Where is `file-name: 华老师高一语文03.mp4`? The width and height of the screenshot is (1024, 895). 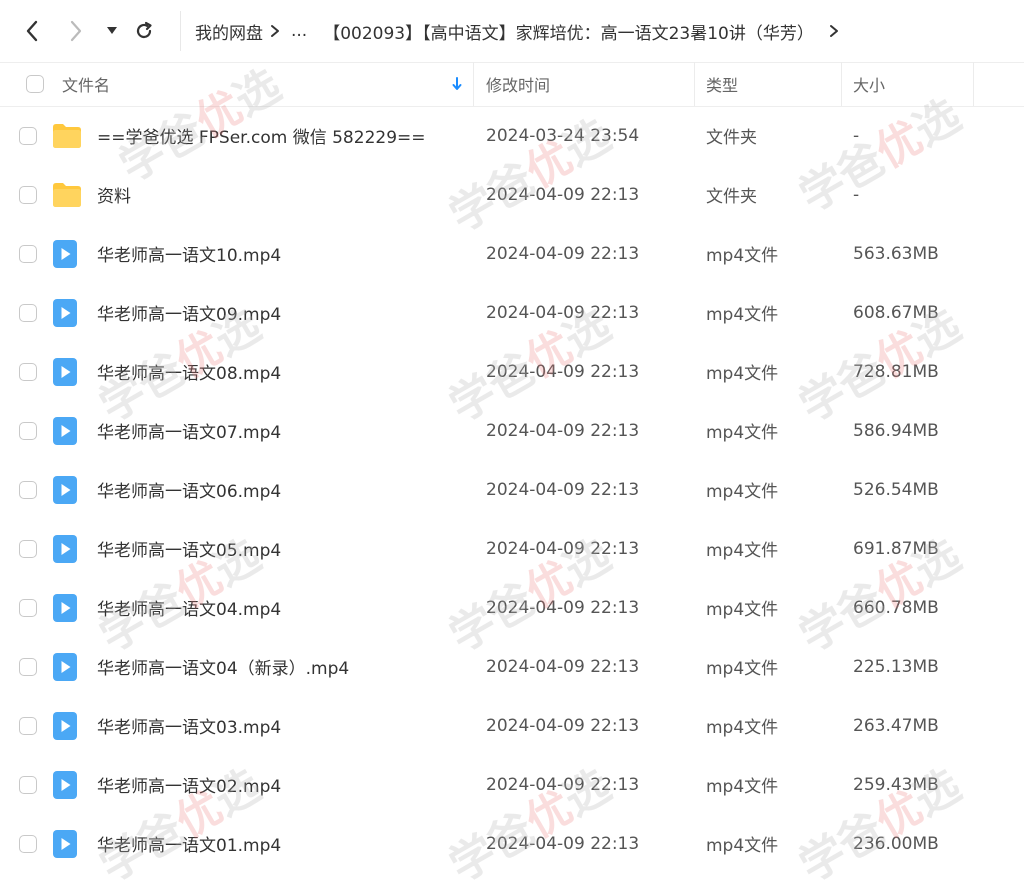 file-name: 华老师高一语文03.mp4 is located at coordinates (189, 725).